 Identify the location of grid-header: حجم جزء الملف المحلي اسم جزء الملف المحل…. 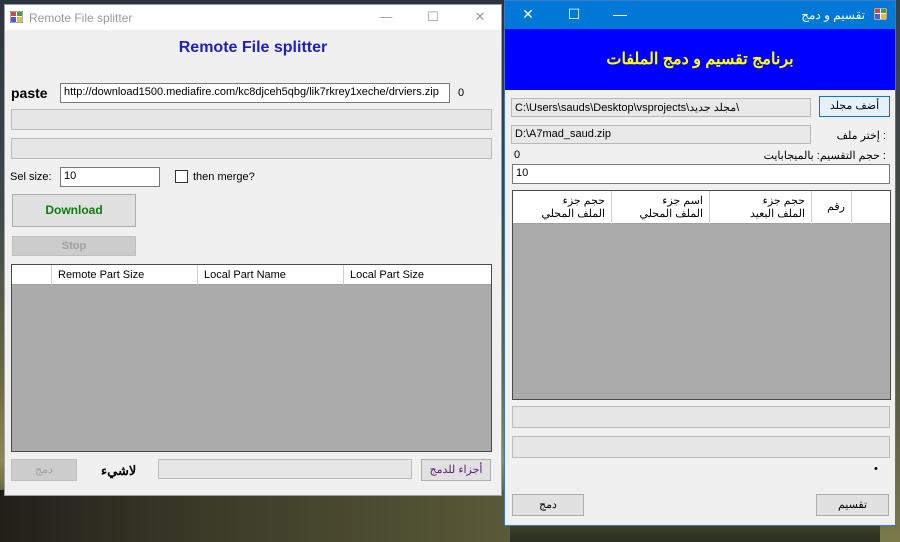
(701, 207).